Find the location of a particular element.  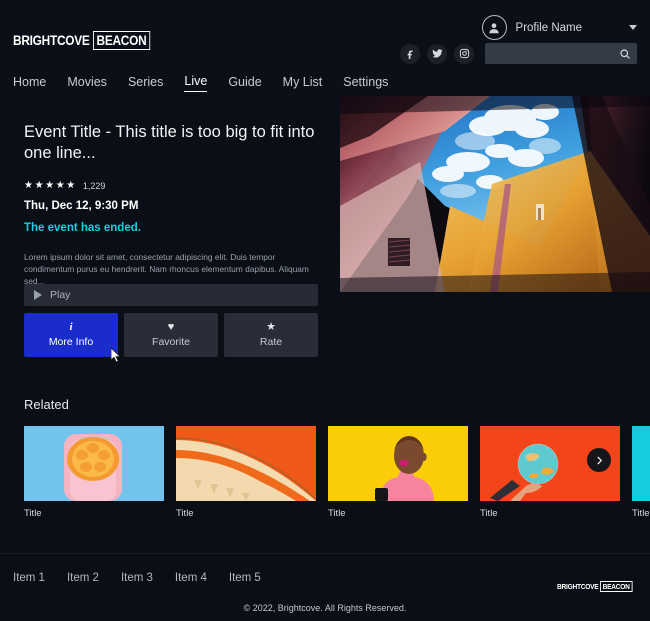

user-avatar-icon is located at coordinates (494, 27).